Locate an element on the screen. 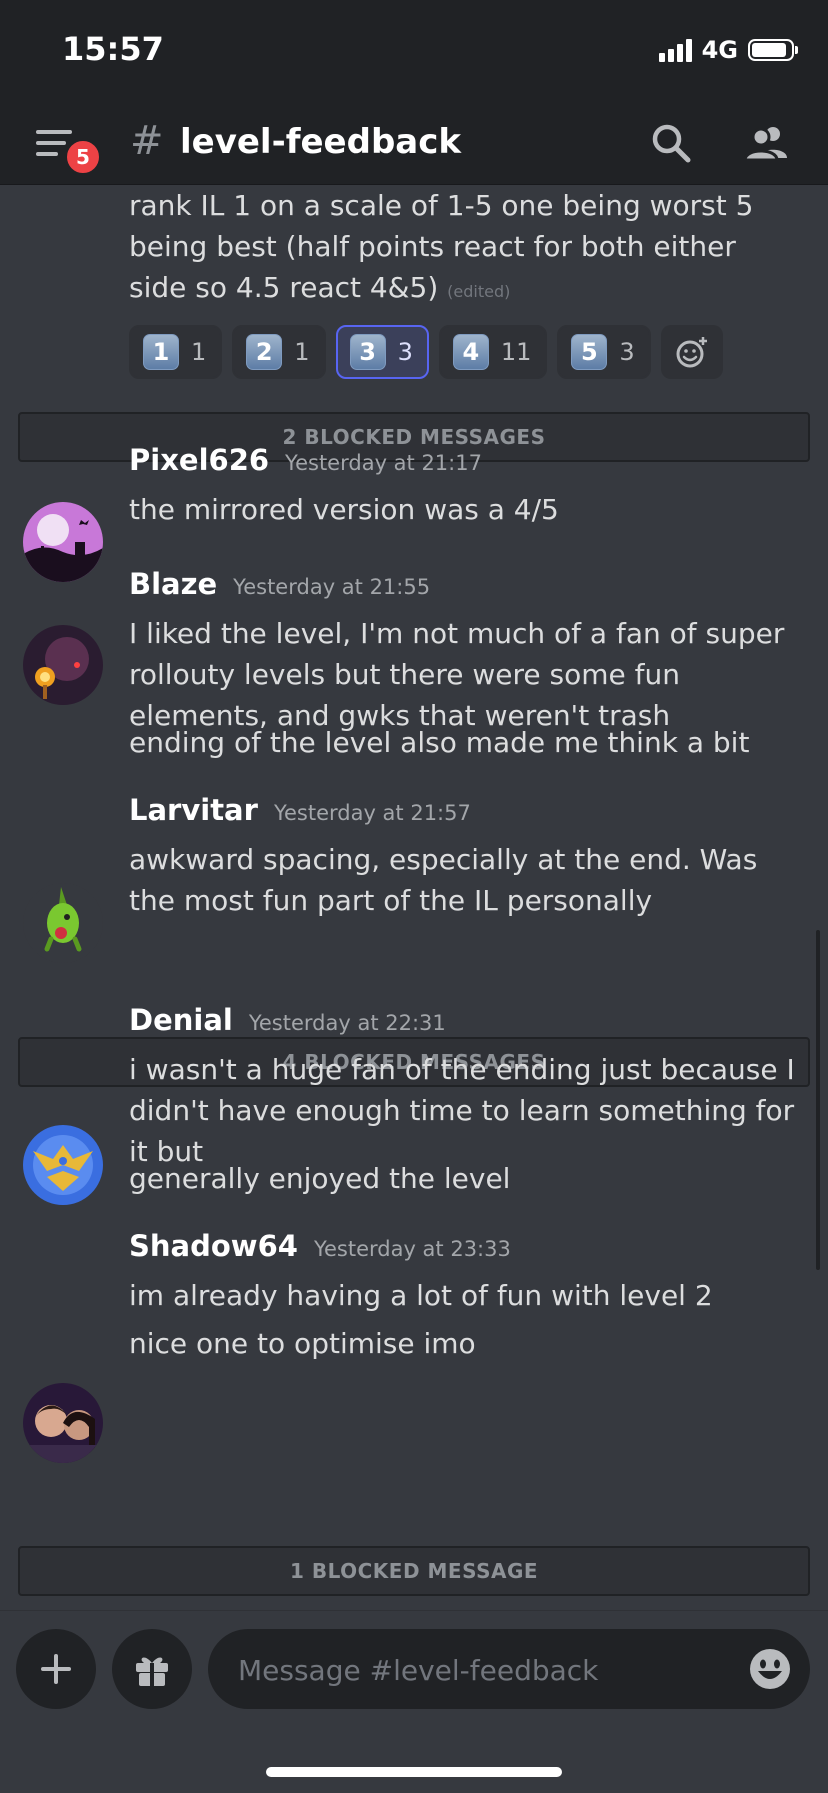 The height and width of the screenshot is (1793, 828). reaction-count: 11 is located at coordinates (516, 352).